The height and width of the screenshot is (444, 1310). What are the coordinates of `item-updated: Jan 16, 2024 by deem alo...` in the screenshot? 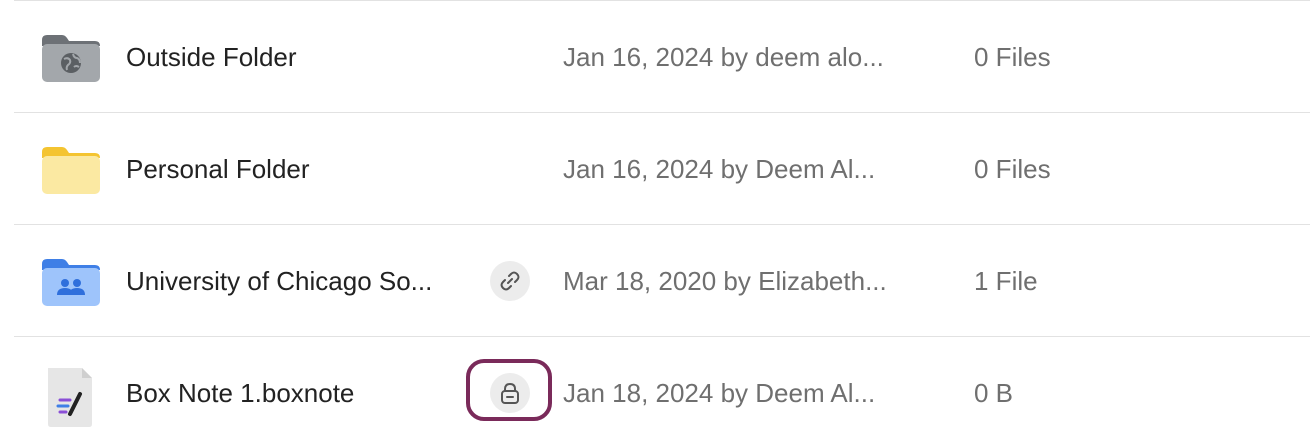 It's located at (723, 57).